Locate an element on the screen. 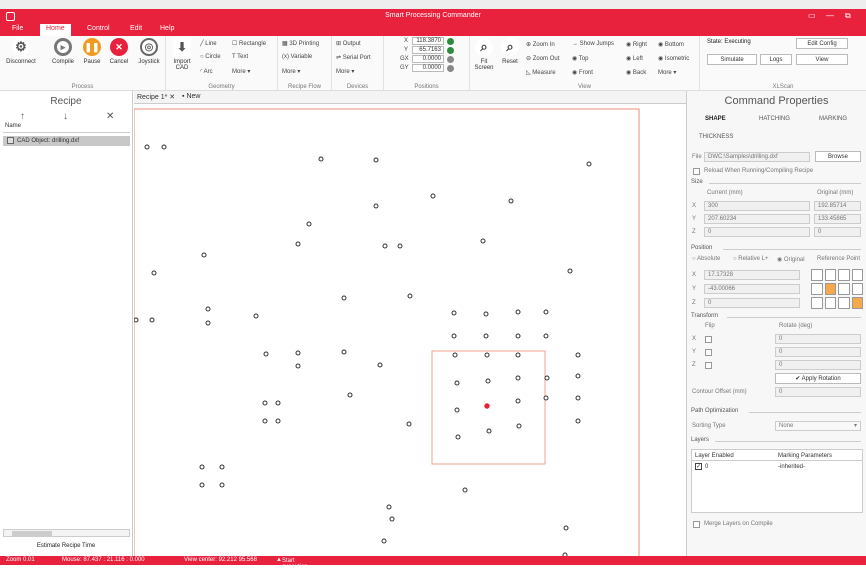  recipe-item-cad: CAD Object: drilling.dxf is located at coordinates (66, 141).